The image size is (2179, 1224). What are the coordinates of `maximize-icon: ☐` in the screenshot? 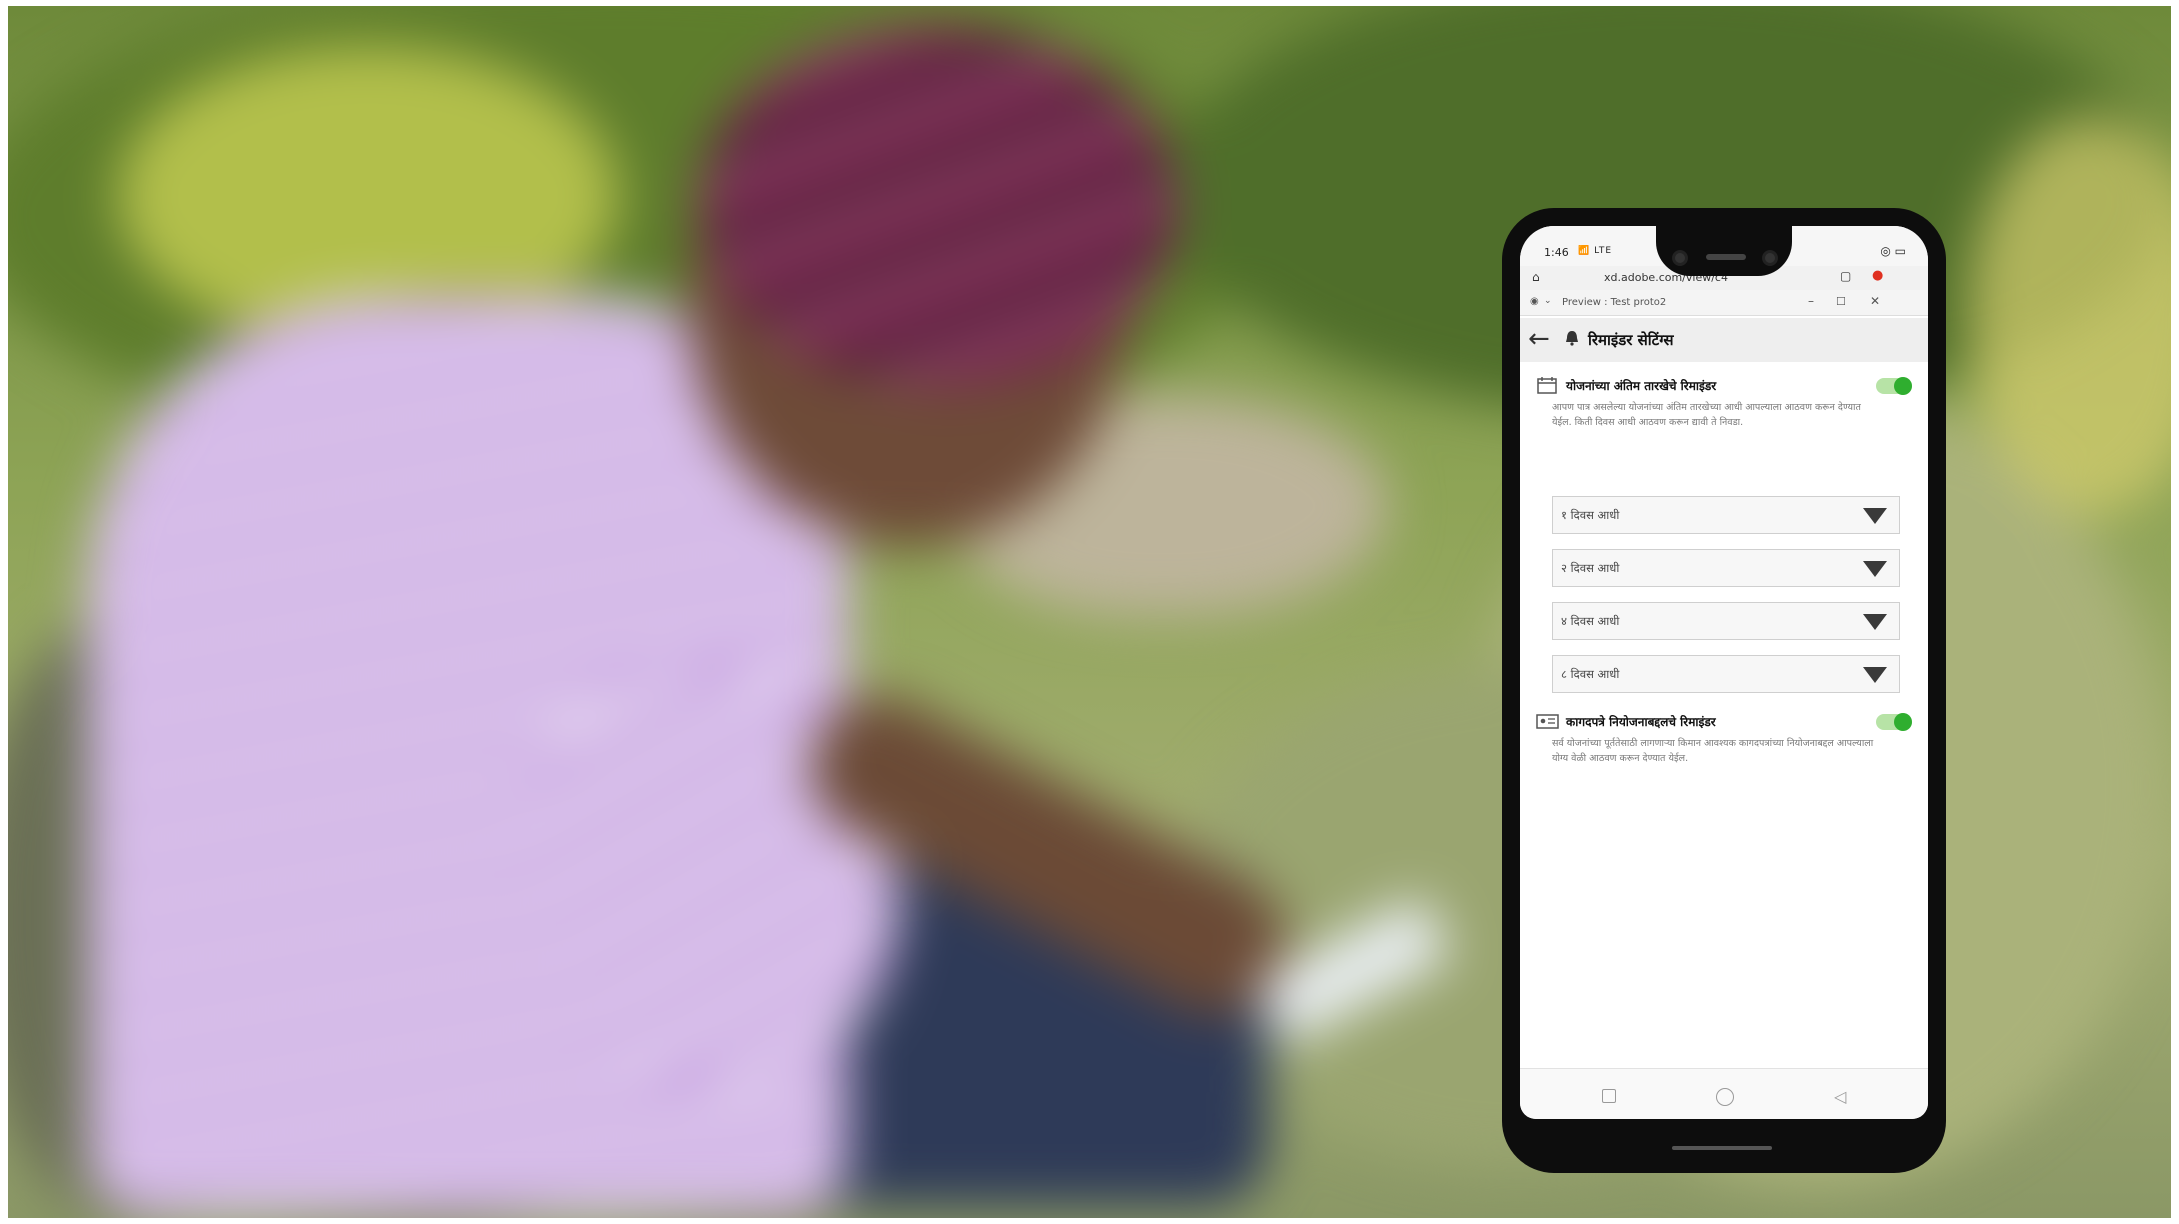 It's located at (1841, 301).